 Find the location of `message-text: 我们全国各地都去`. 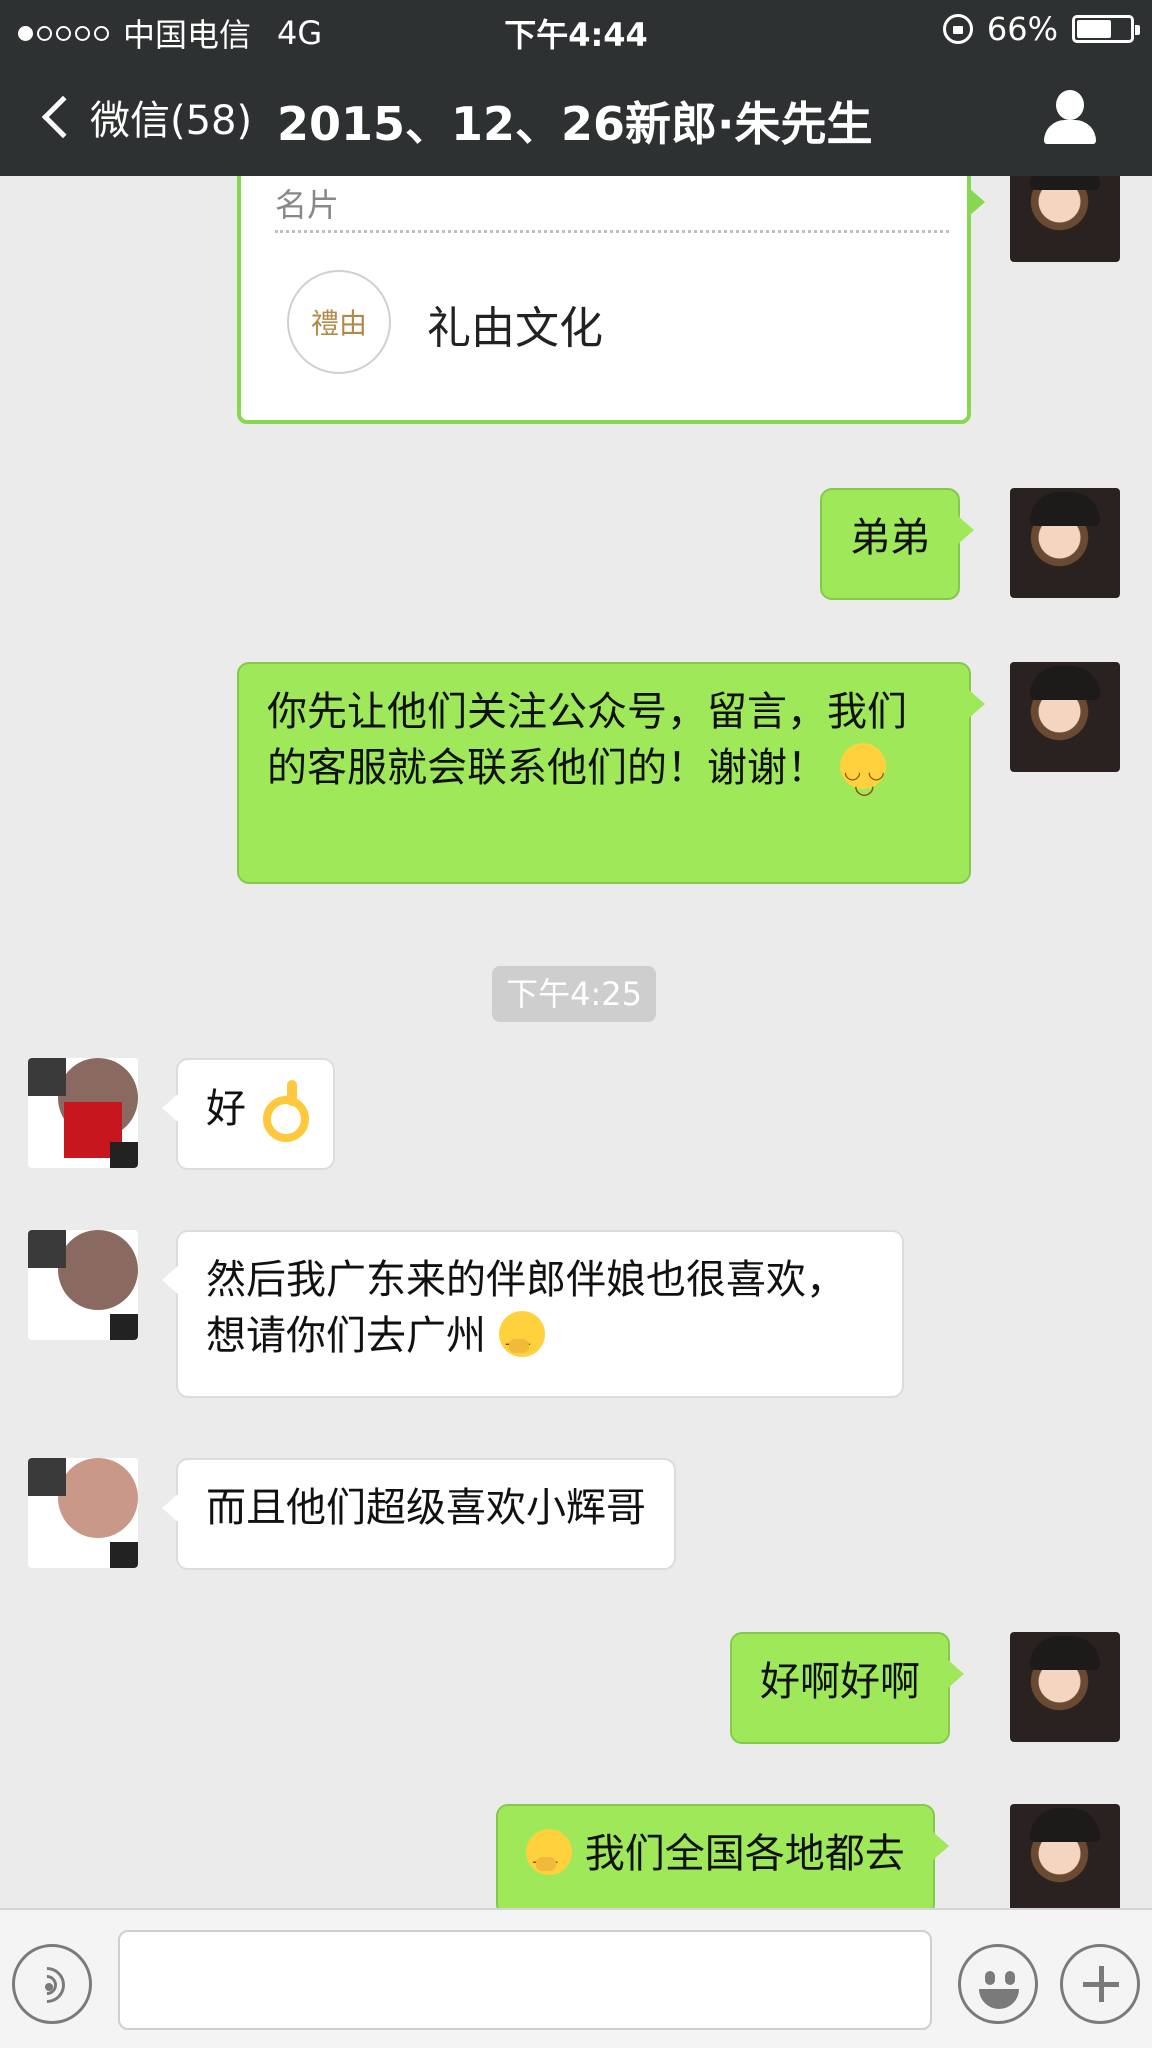

message-text: 我们全国各地都去 is located at coordinates (744, 1854).